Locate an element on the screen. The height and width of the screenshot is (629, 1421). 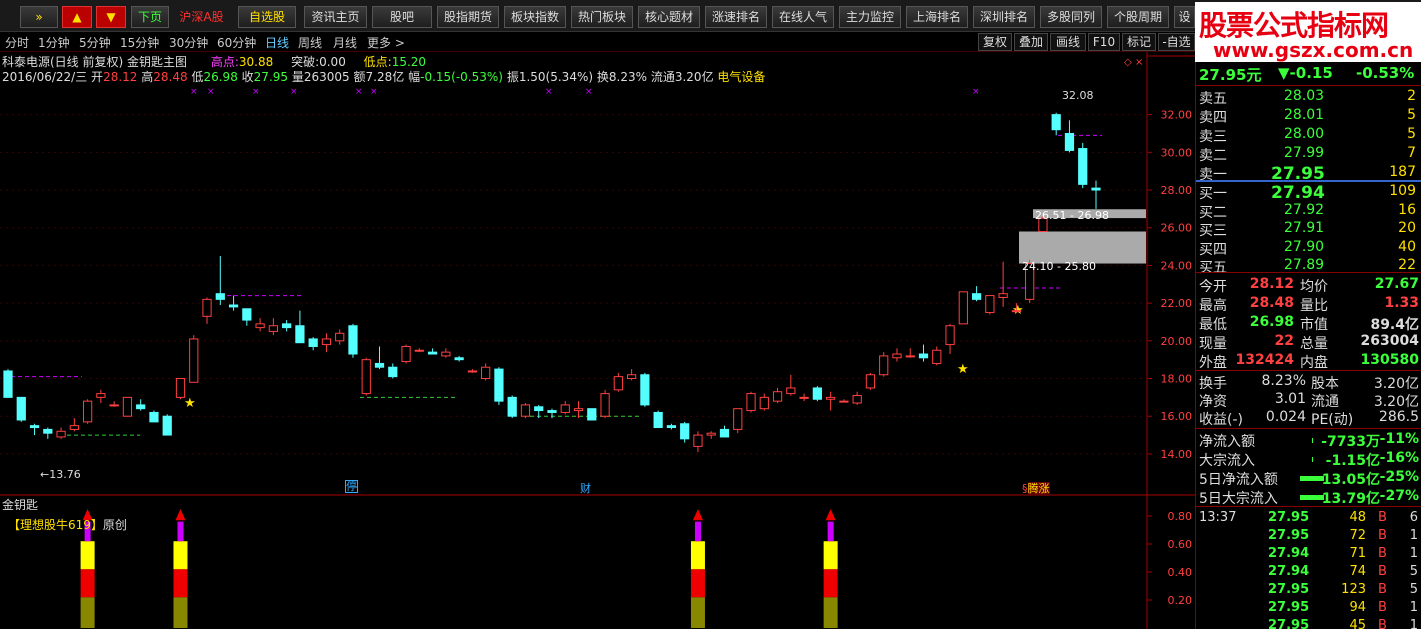
toolbar-main-monitor-button: 主力监控 is located at coordinates (870, 17).